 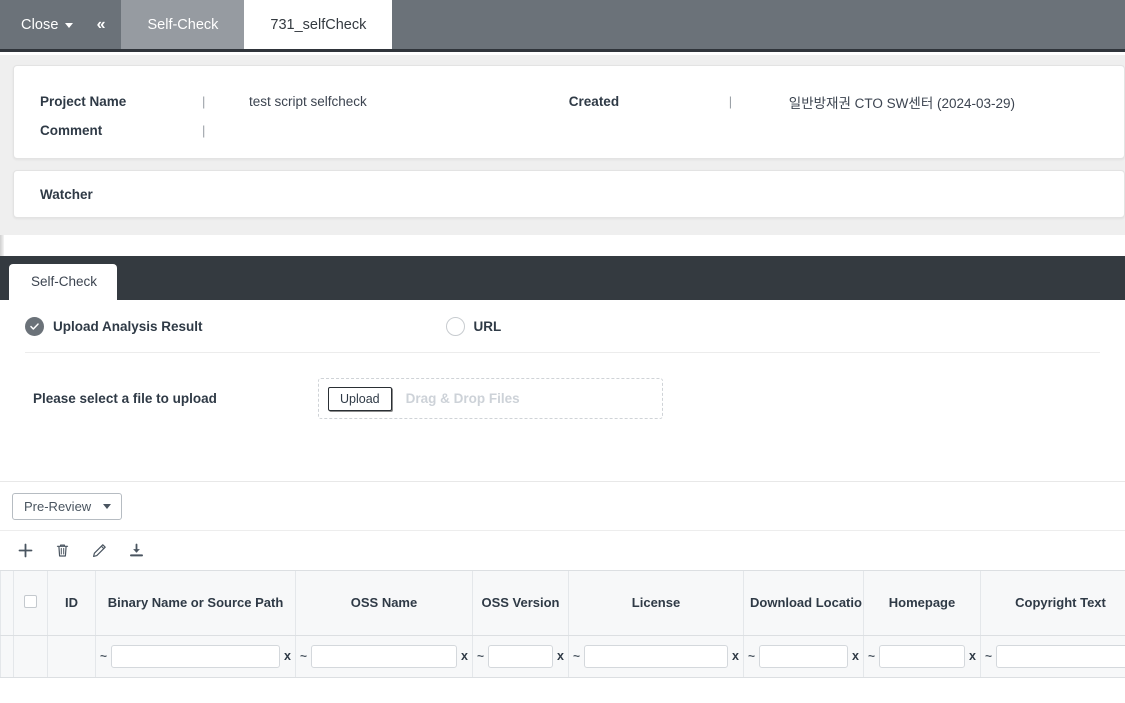 I want to click on edit-icon, so click(x=99, y=550).